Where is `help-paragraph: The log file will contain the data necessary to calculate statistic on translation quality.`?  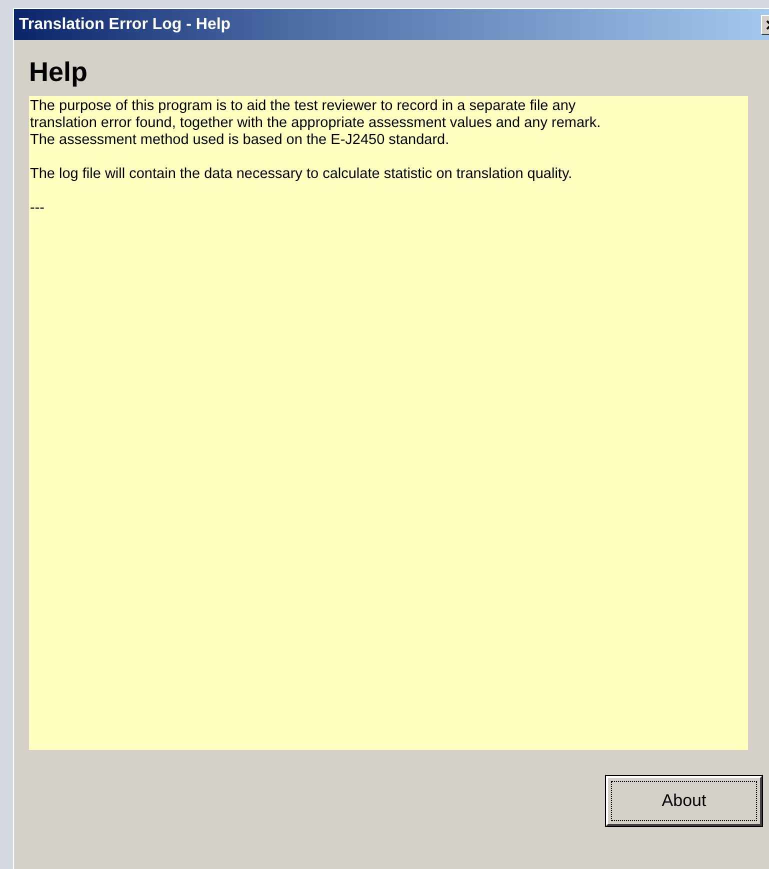
help-paragraph: The log file will contain the data necessary to calculate statistic on translation quality. is located at coordinates (301, 174).